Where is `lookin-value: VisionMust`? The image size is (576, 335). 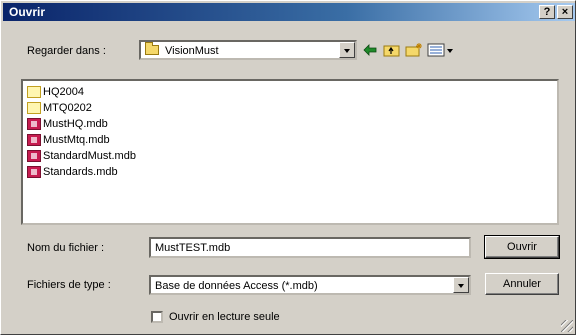
lookin-value: VisionMust is located at coordinates (192, 51).